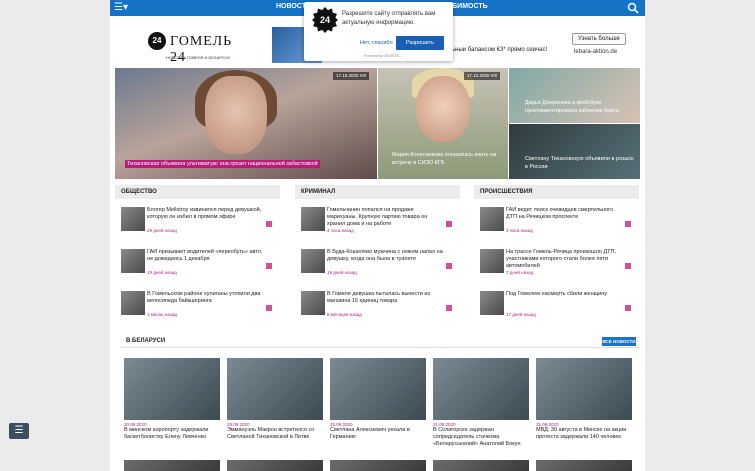 The image size is (755, 471). Describe the element at coordinates (633, 8) in the screenshot. I see `search-icon` at that location.